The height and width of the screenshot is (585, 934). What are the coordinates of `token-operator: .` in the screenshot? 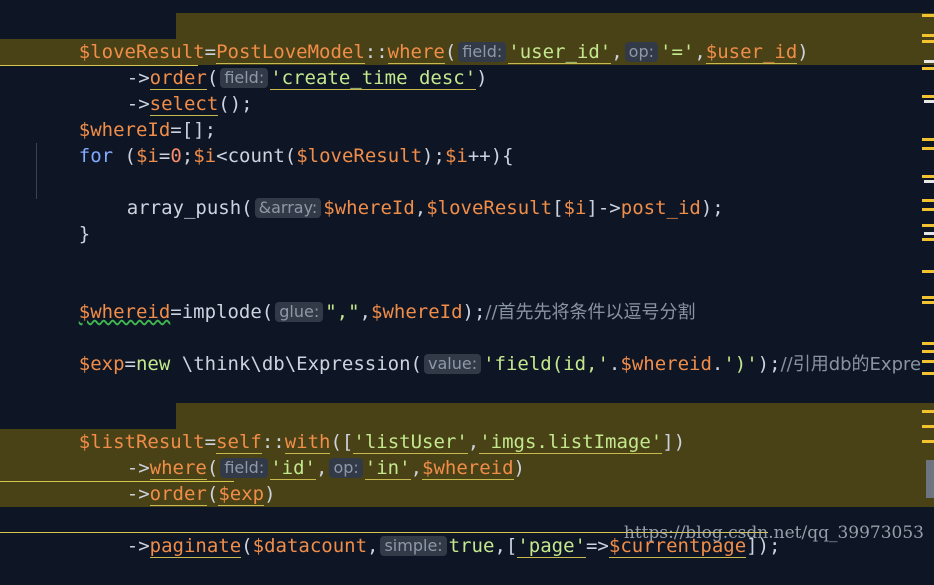 It's located at (717, 364).